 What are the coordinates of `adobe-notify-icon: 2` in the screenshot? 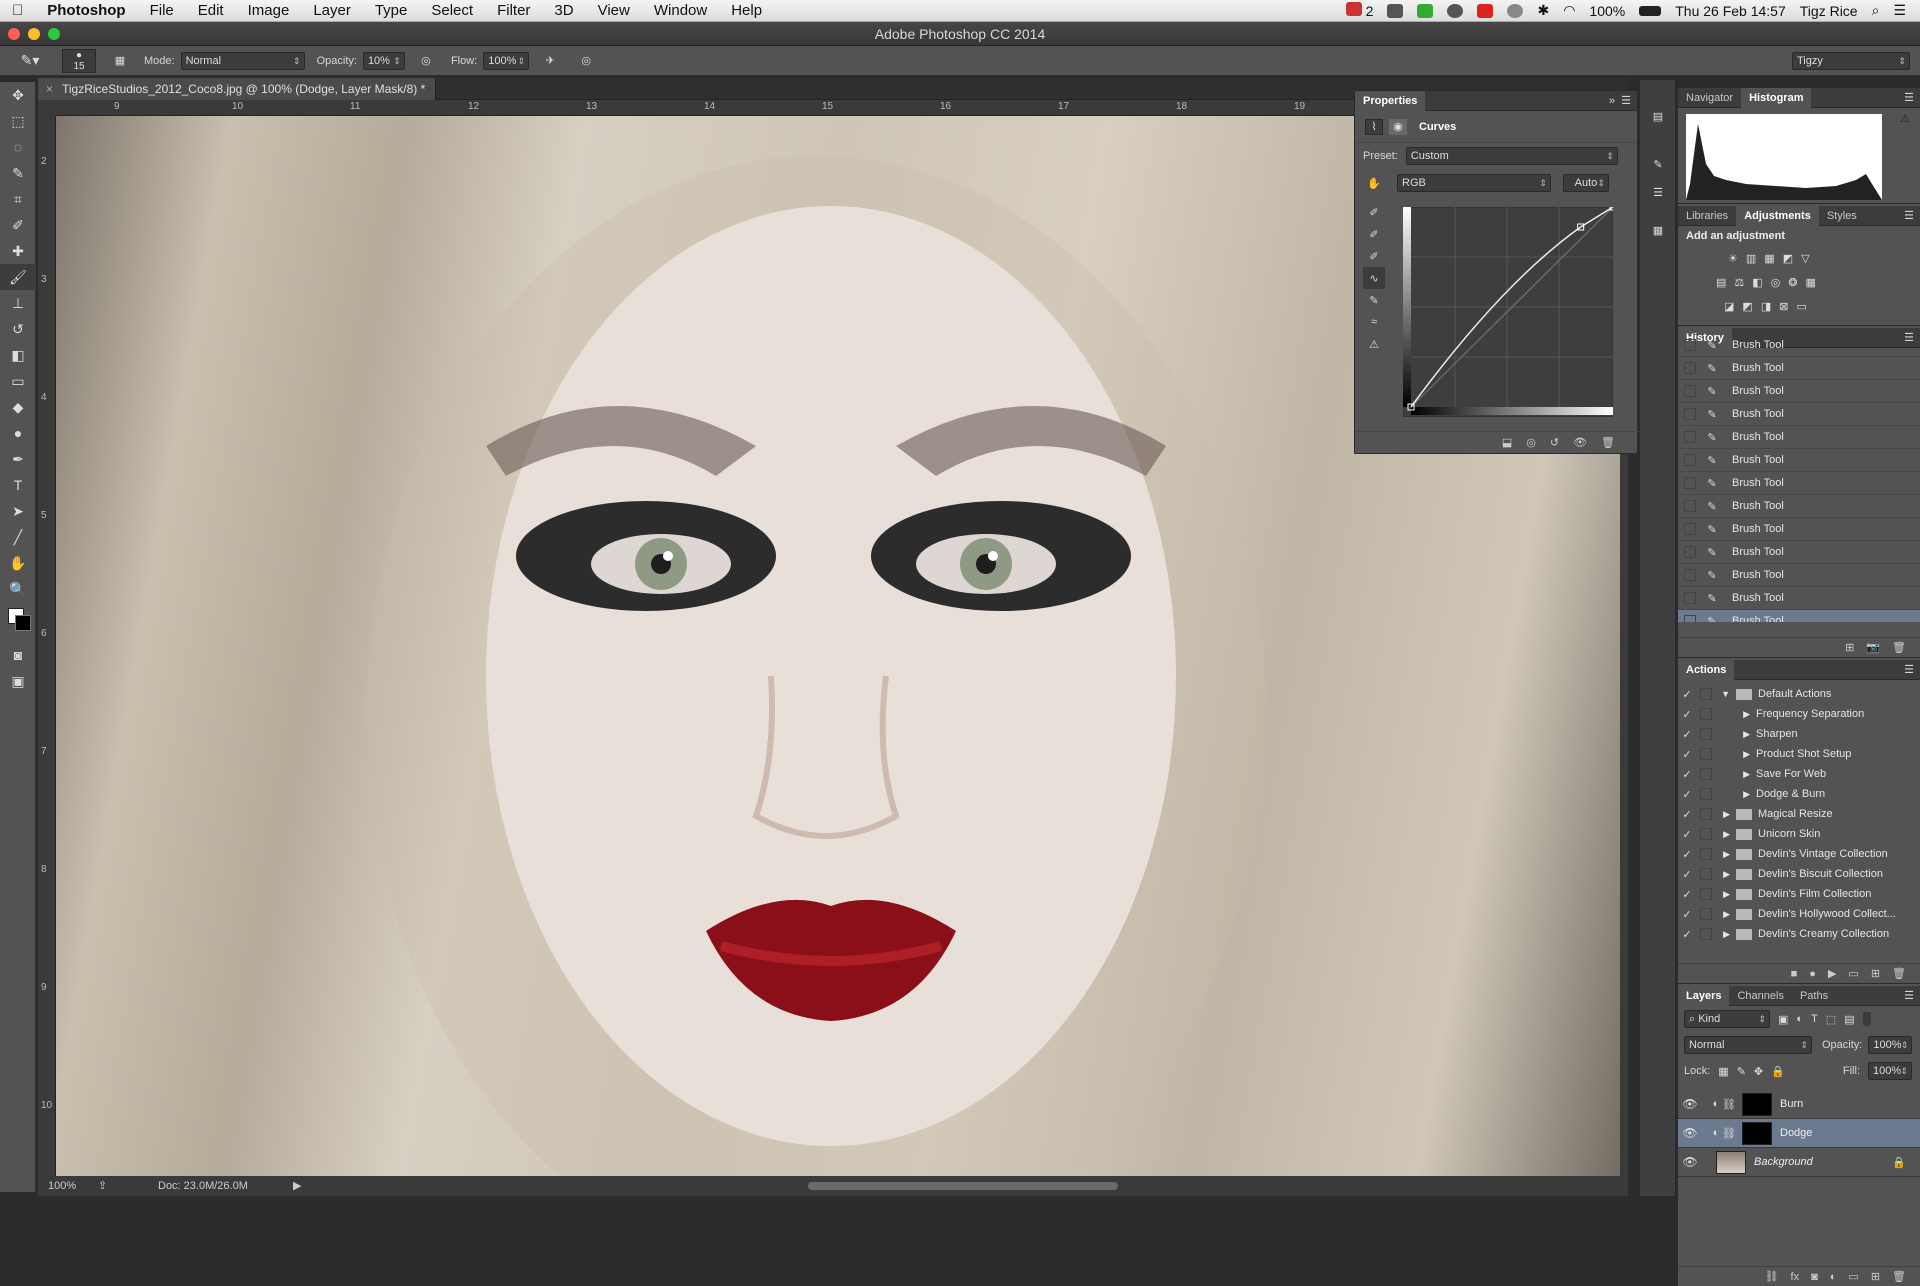 It's located at (1359, 10).